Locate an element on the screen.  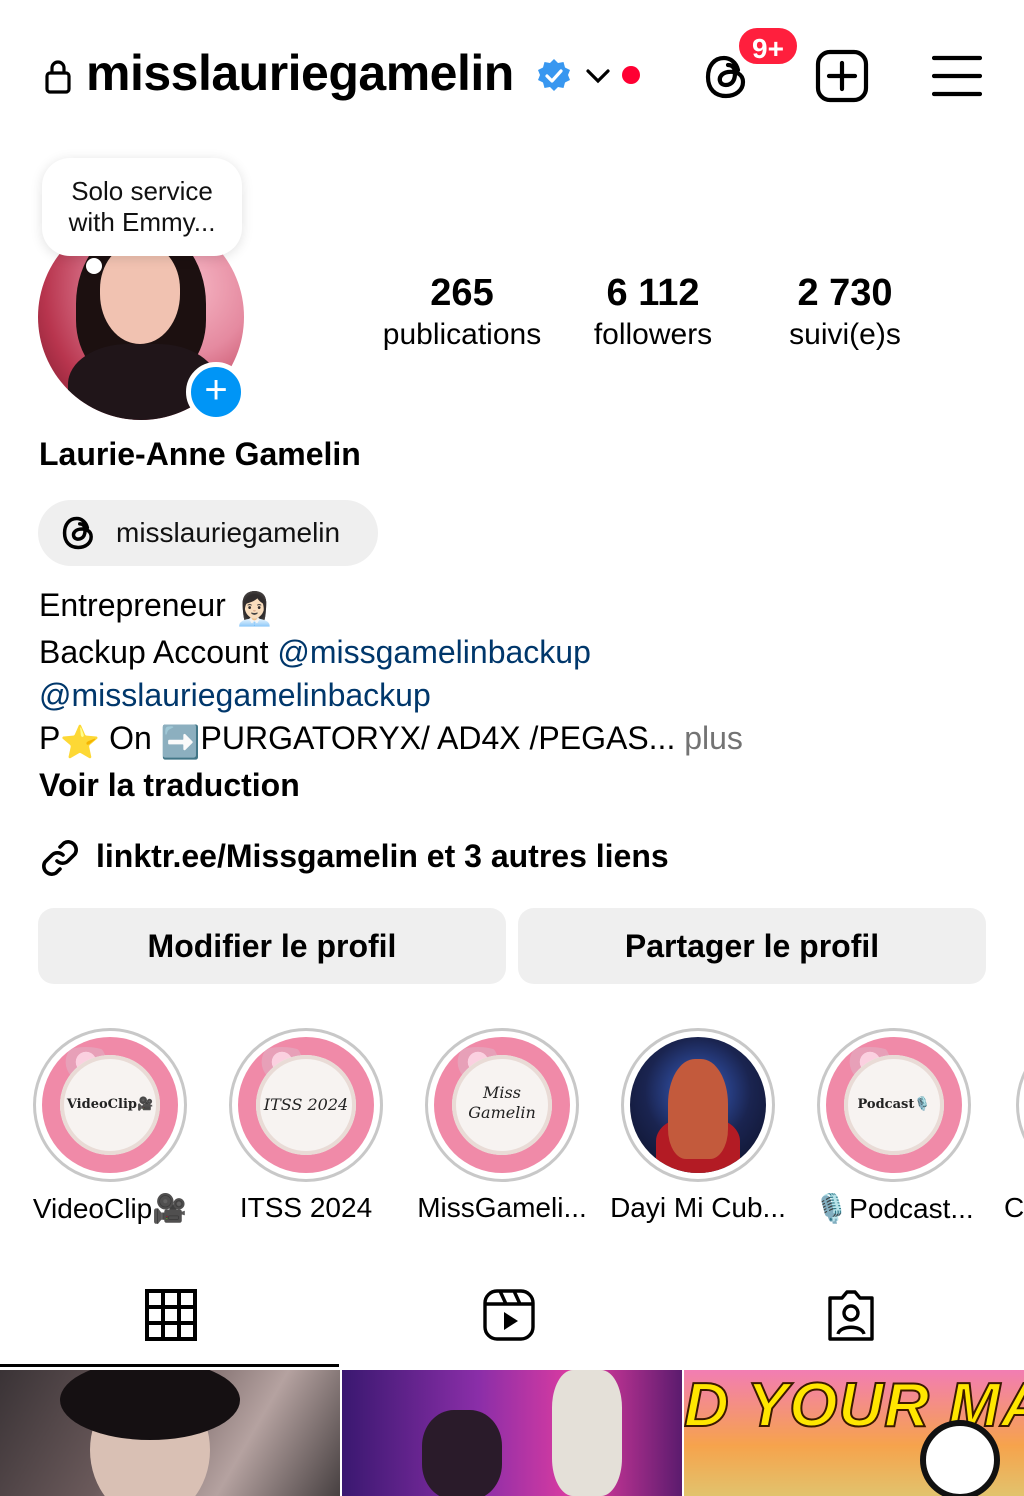
arrow-right-emoji: ➡️ is located at coordinates (180, 742).